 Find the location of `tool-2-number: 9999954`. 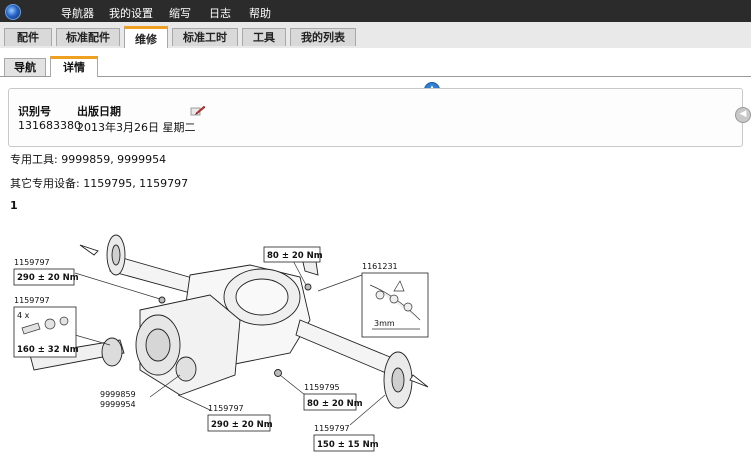

tool-2-number: 9999954 is located at coordinates (118, 404).